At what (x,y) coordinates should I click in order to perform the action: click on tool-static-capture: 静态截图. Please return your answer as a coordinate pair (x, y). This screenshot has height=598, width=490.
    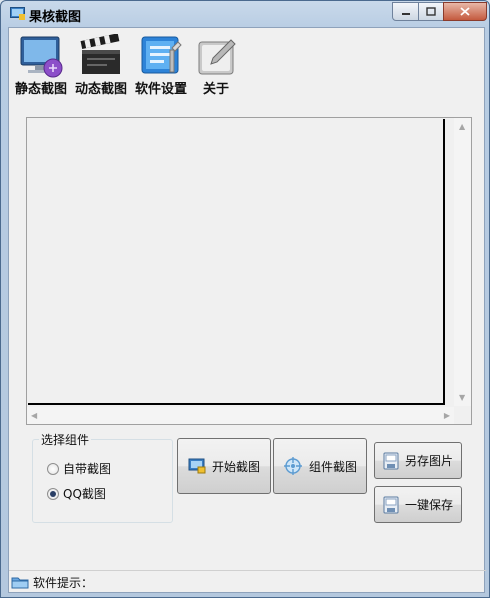
    Looking at the image, I should click on (41, 65).